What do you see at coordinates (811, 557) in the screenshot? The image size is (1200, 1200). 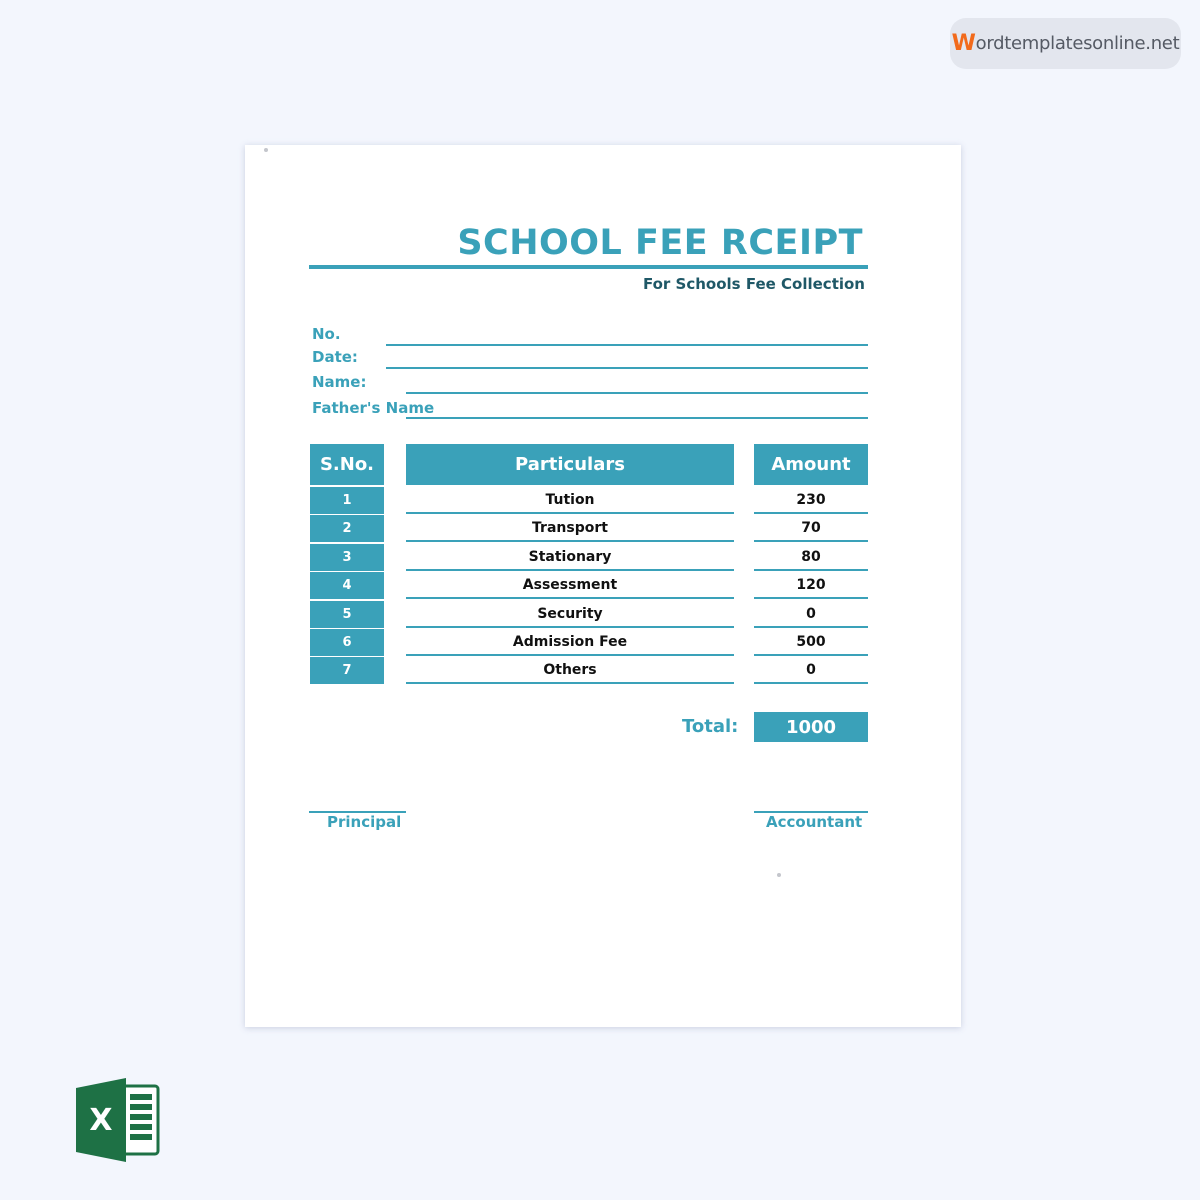 I see `row-amount: 80` at bounding box center [811, 557].